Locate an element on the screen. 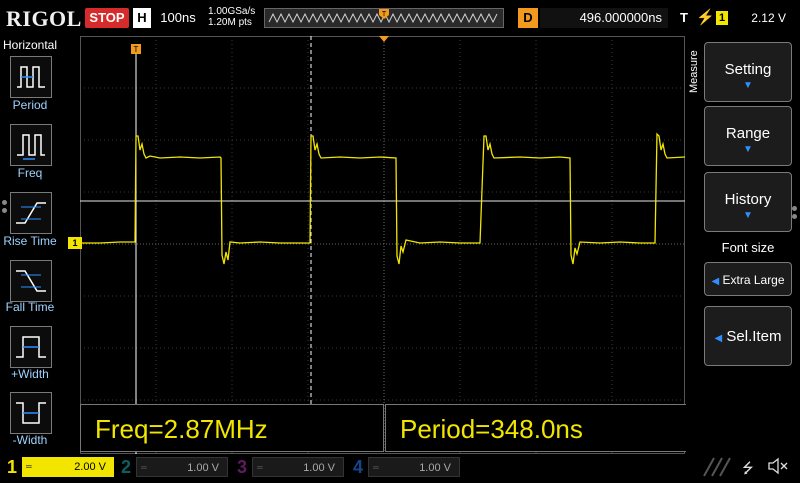  measure-positive-width-label: +Width is located at coordinates (30, 374).